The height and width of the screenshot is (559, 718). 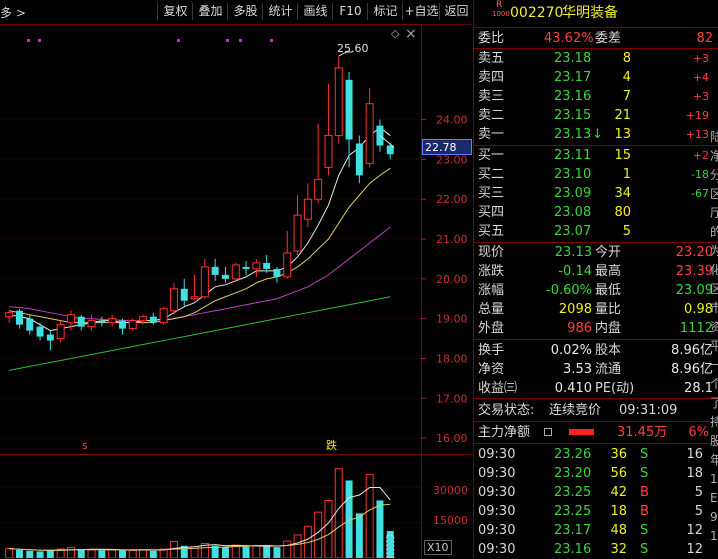 I want to click on ask-row: 卖四 23.17 4 +4, so click(x=596, y=77).